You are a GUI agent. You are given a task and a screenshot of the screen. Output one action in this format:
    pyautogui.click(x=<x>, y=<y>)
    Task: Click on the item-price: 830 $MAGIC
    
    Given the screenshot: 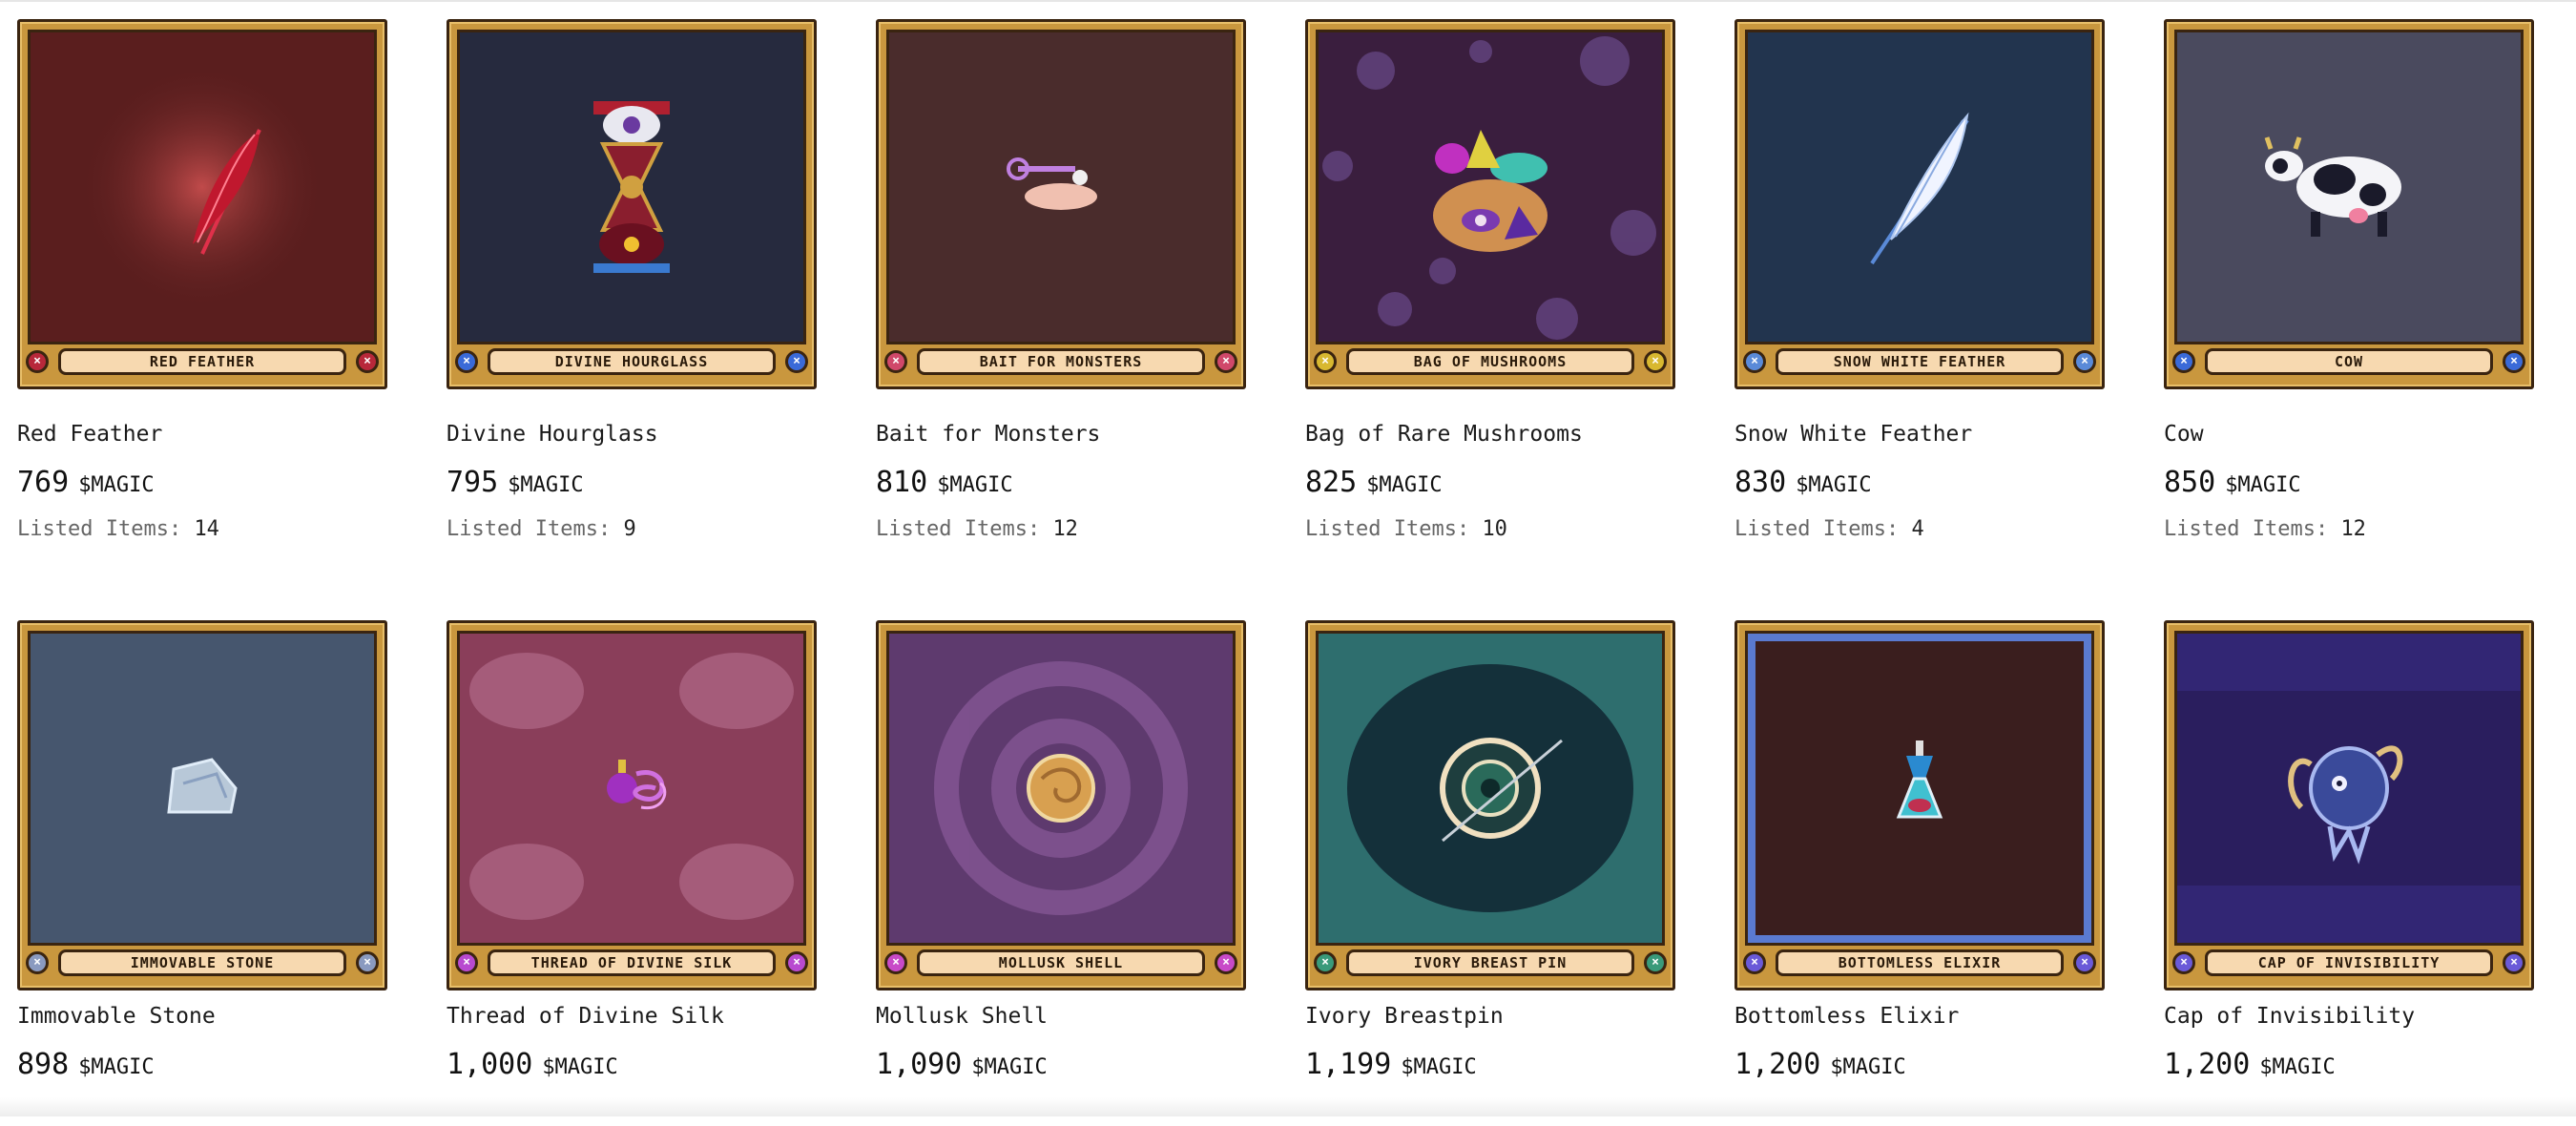 What is the action you would take?
    pyautogui.click(x=1803, y=482)
    